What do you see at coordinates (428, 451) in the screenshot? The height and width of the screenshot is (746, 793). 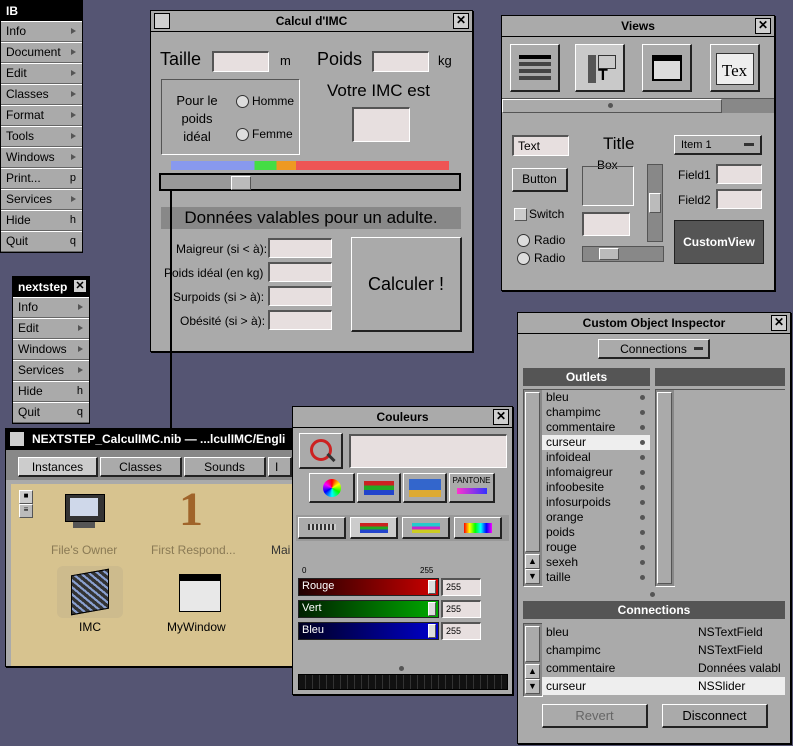 I see `color-well` at bounding box center [428, 451].